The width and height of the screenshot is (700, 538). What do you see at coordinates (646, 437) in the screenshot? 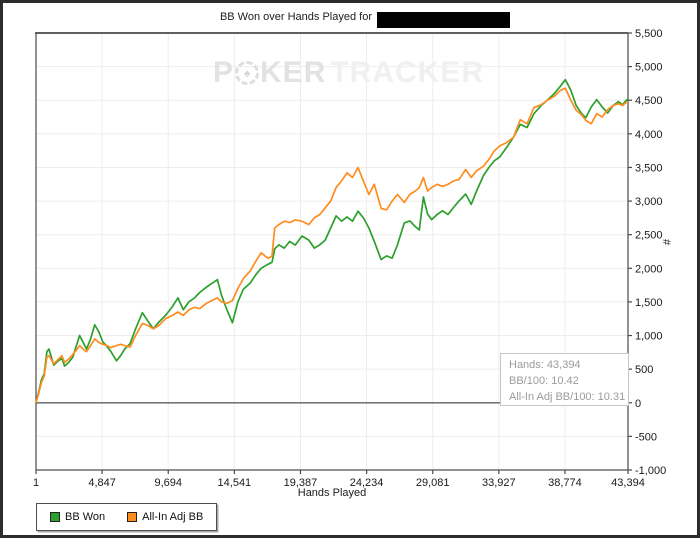
I see `y-tick-label: -500` at bounding box center [646, 437].